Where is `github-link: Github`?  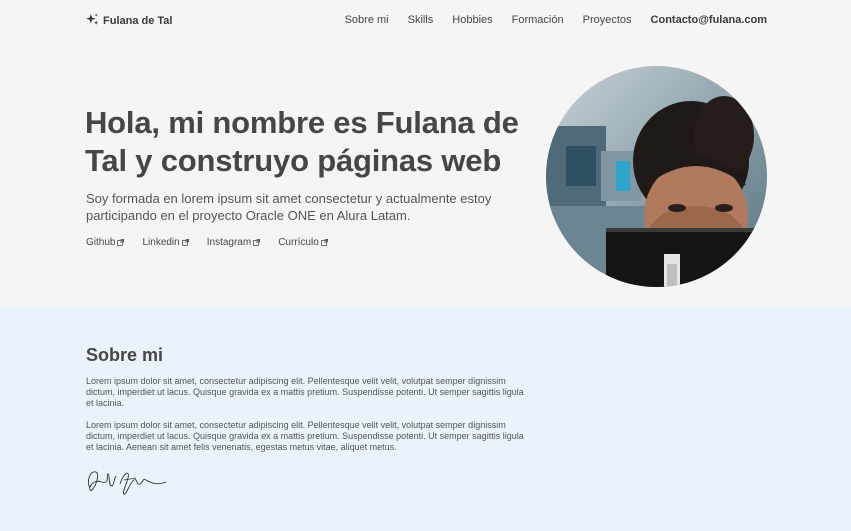 github-link: Github is located at coordinates (105, 242).